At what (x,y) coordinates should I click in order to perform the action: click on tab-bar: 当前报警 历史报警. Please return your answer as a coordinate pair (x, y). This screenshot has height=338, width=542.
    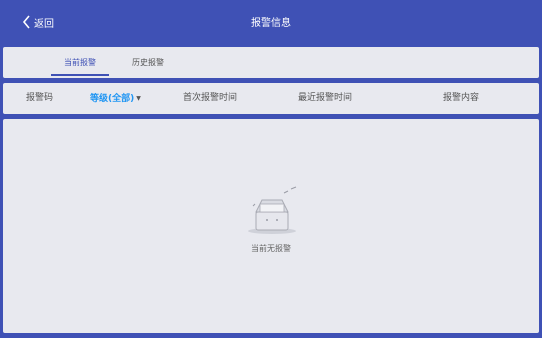
    Looking at the image, I should click on (271, 62).